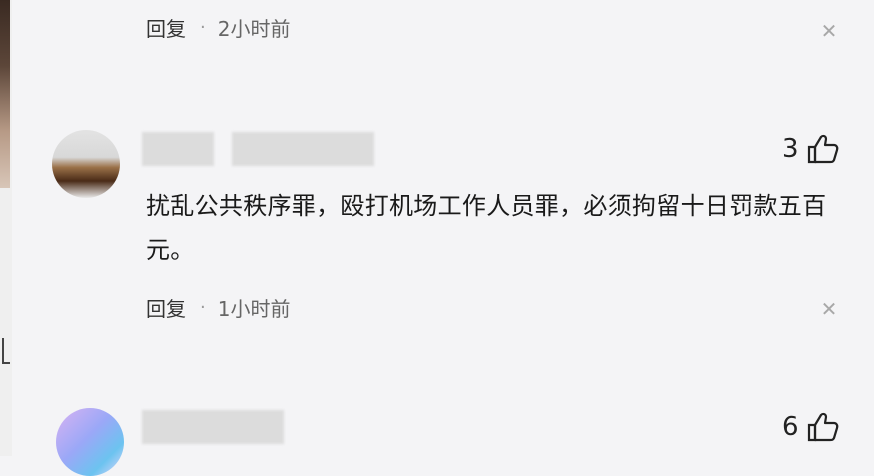 This screenshot has width=874, height=476. I want to click on partial-glyph, so click(6, 351).